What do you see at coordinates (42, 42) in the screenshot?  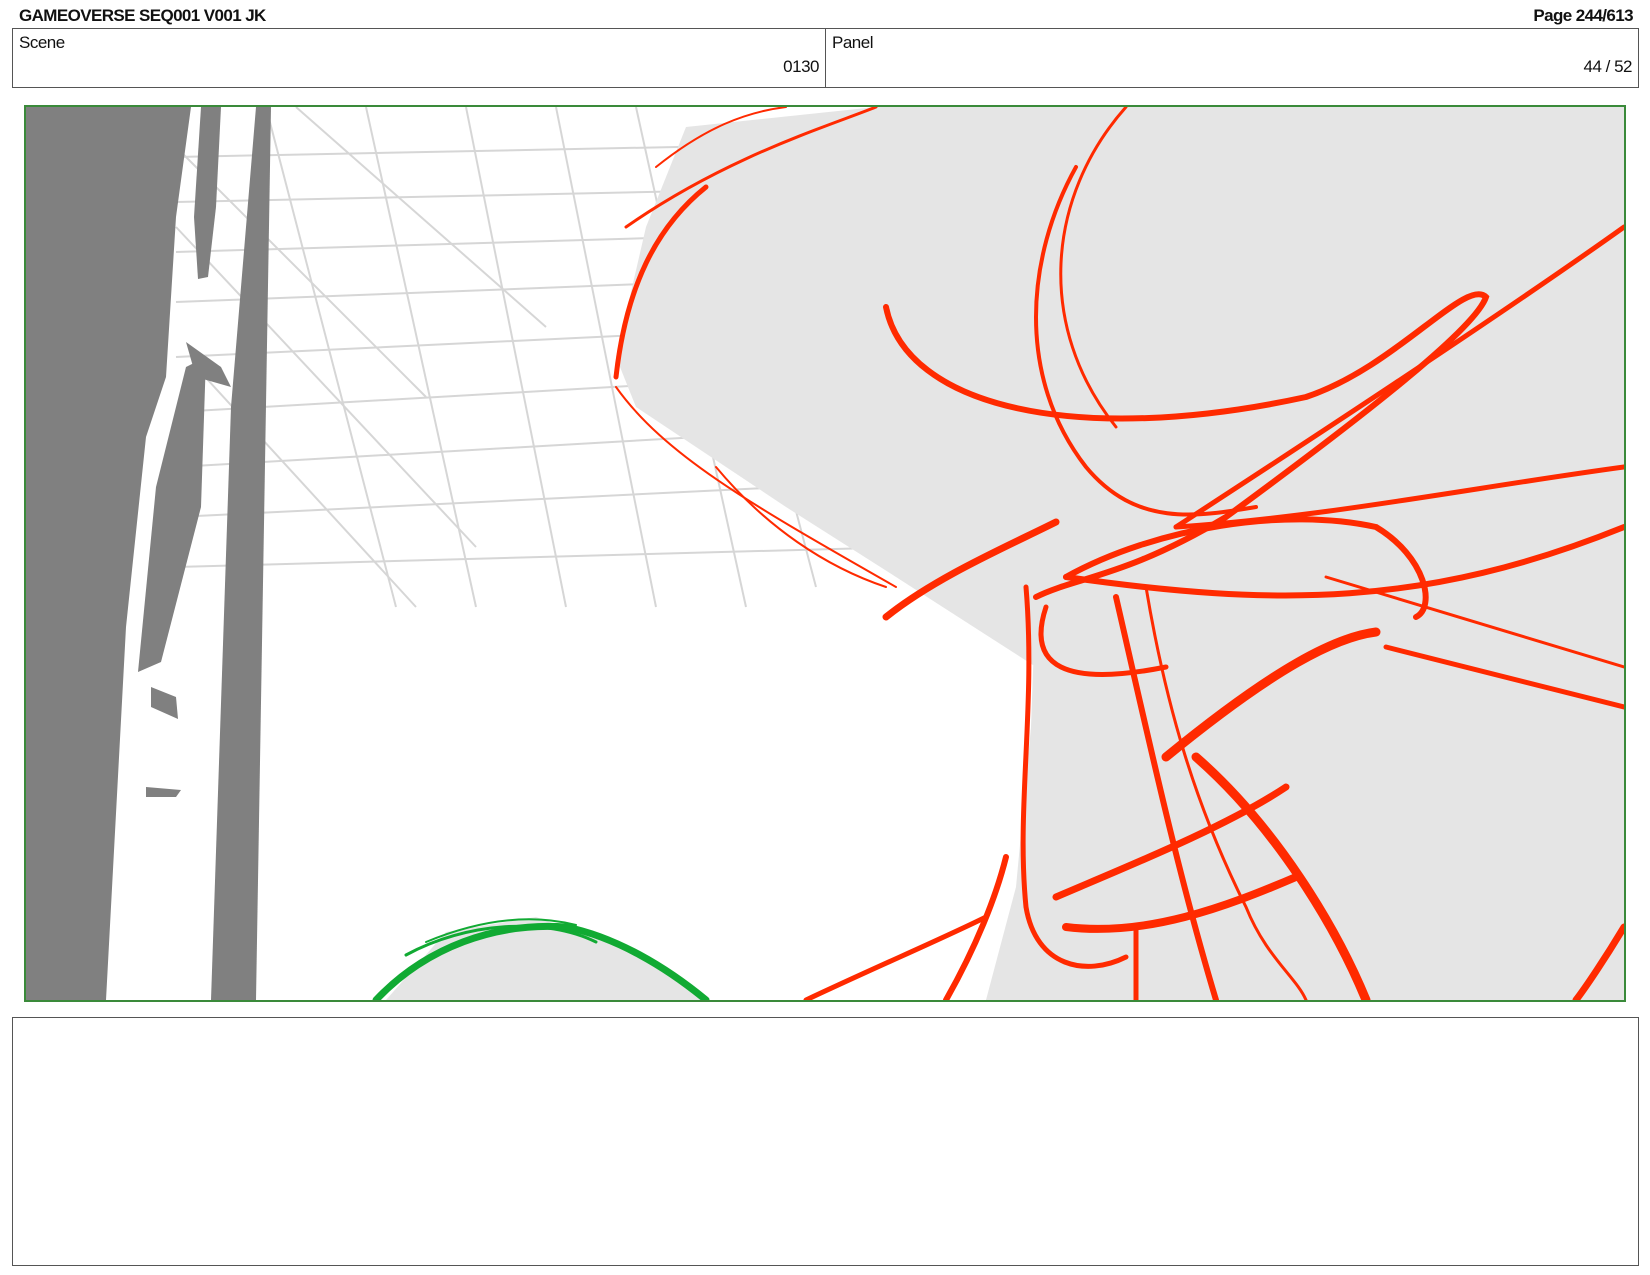 I see `scene-label: Scene` at bounding box center [42, 42].